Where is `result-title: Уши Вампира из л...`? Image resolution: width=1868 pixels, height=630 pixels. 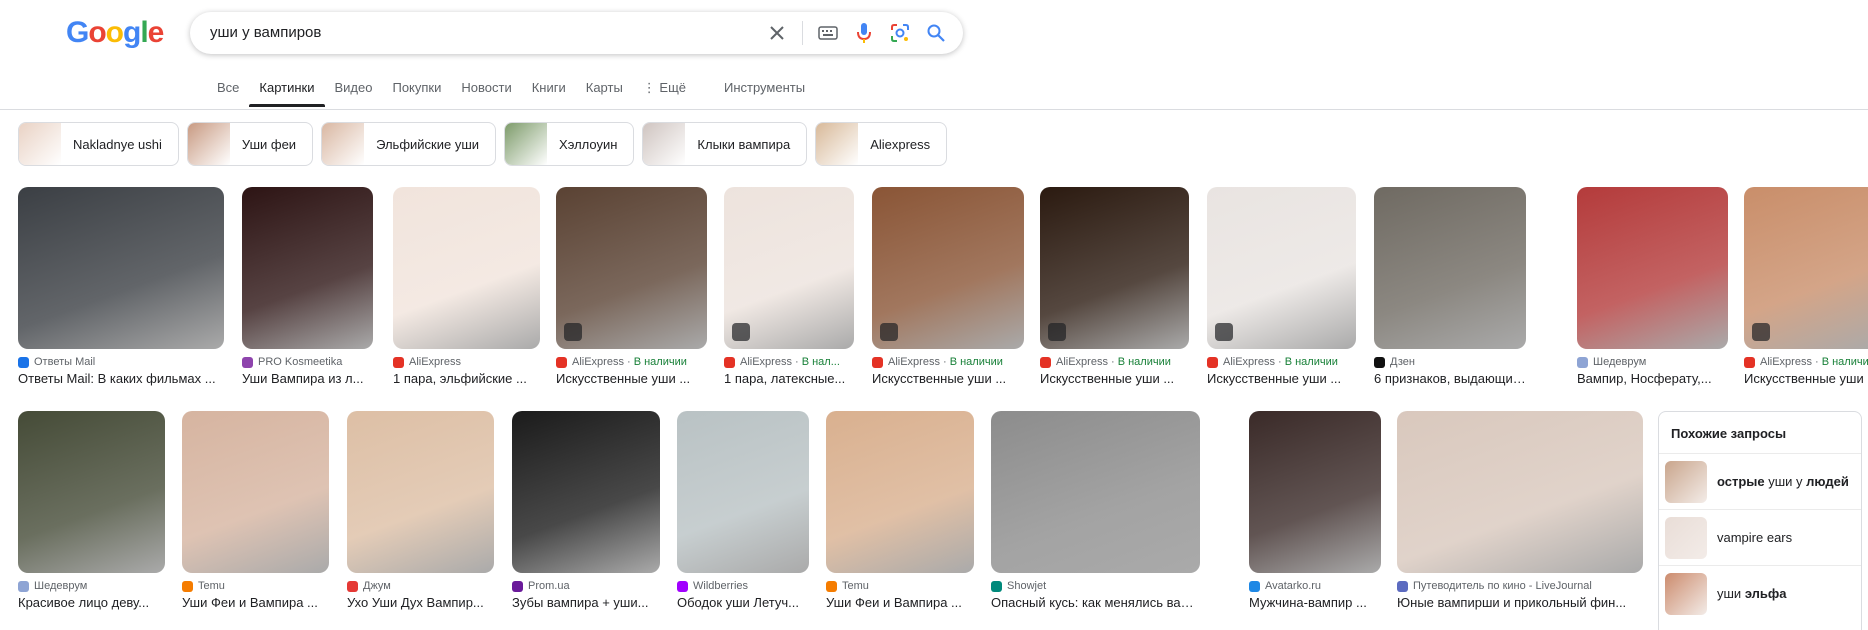 result-title: Уши Вампира из л... is located at coordinates (307, 378).